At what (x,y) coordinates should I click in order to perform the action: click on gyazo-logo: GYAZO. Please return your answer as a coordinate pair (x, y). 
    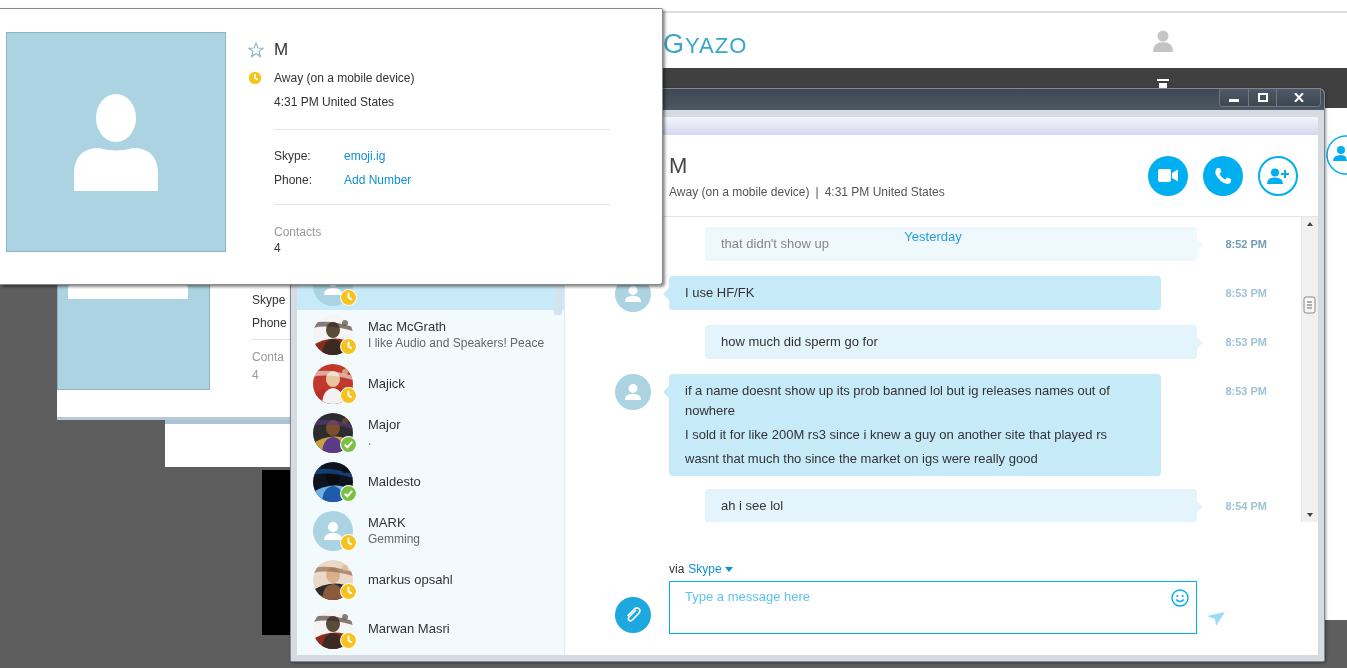
    Looking at the image, I should click on (705, 44).